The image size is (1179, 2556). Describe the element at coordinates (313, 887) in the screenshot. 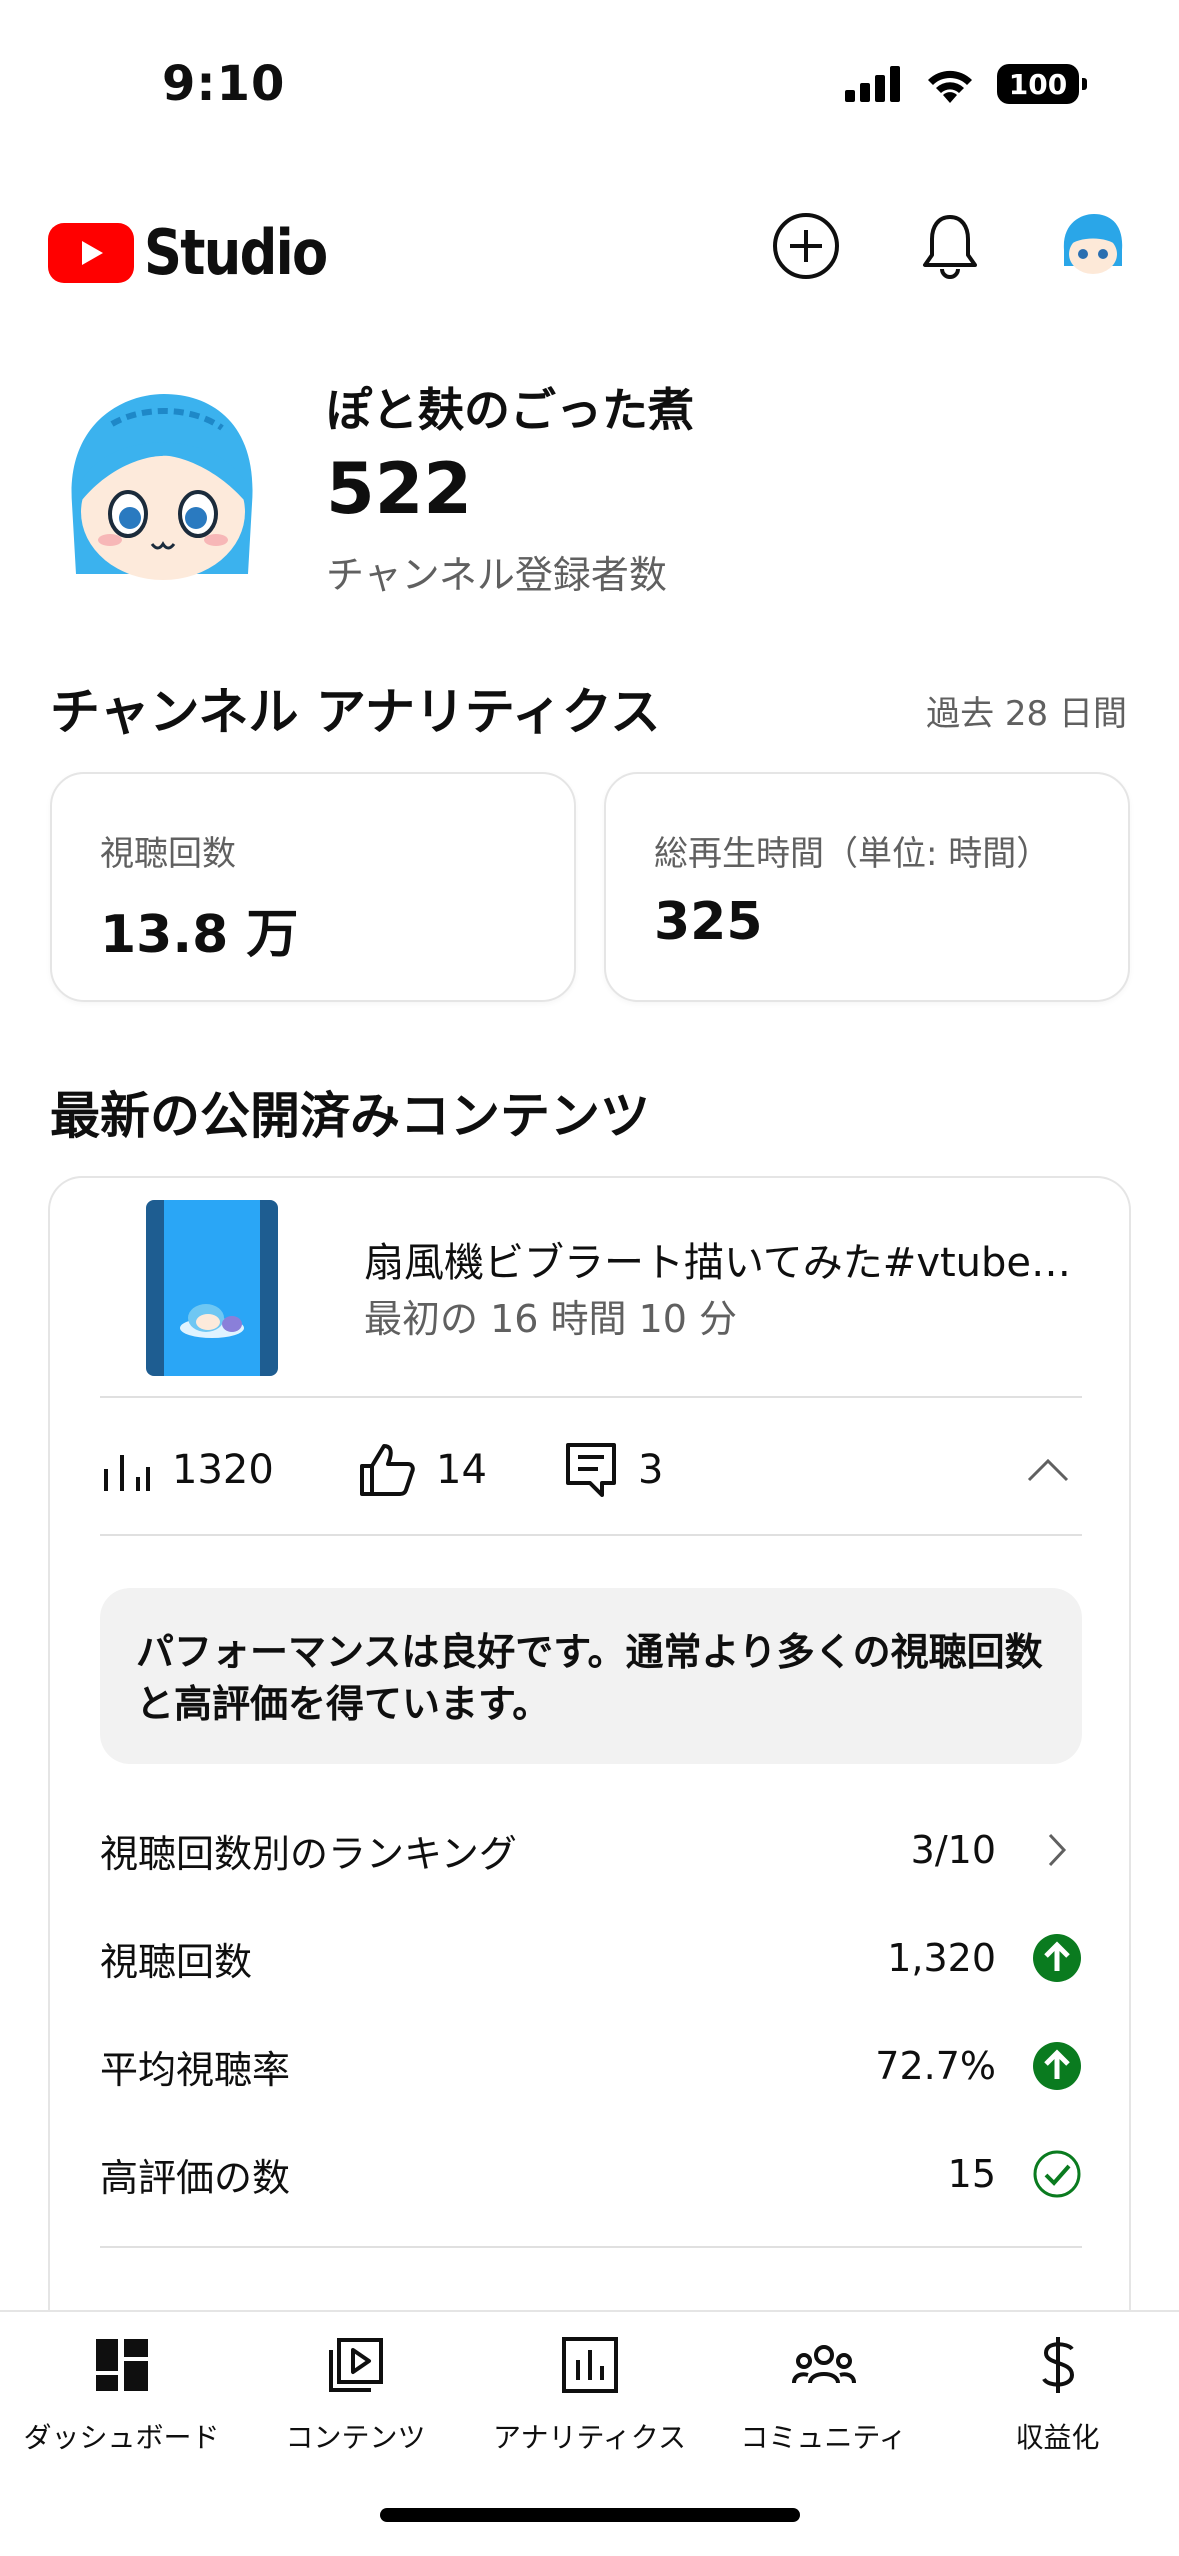

I see `views-stat-card: 視聴回数 13.8 万` at that location.